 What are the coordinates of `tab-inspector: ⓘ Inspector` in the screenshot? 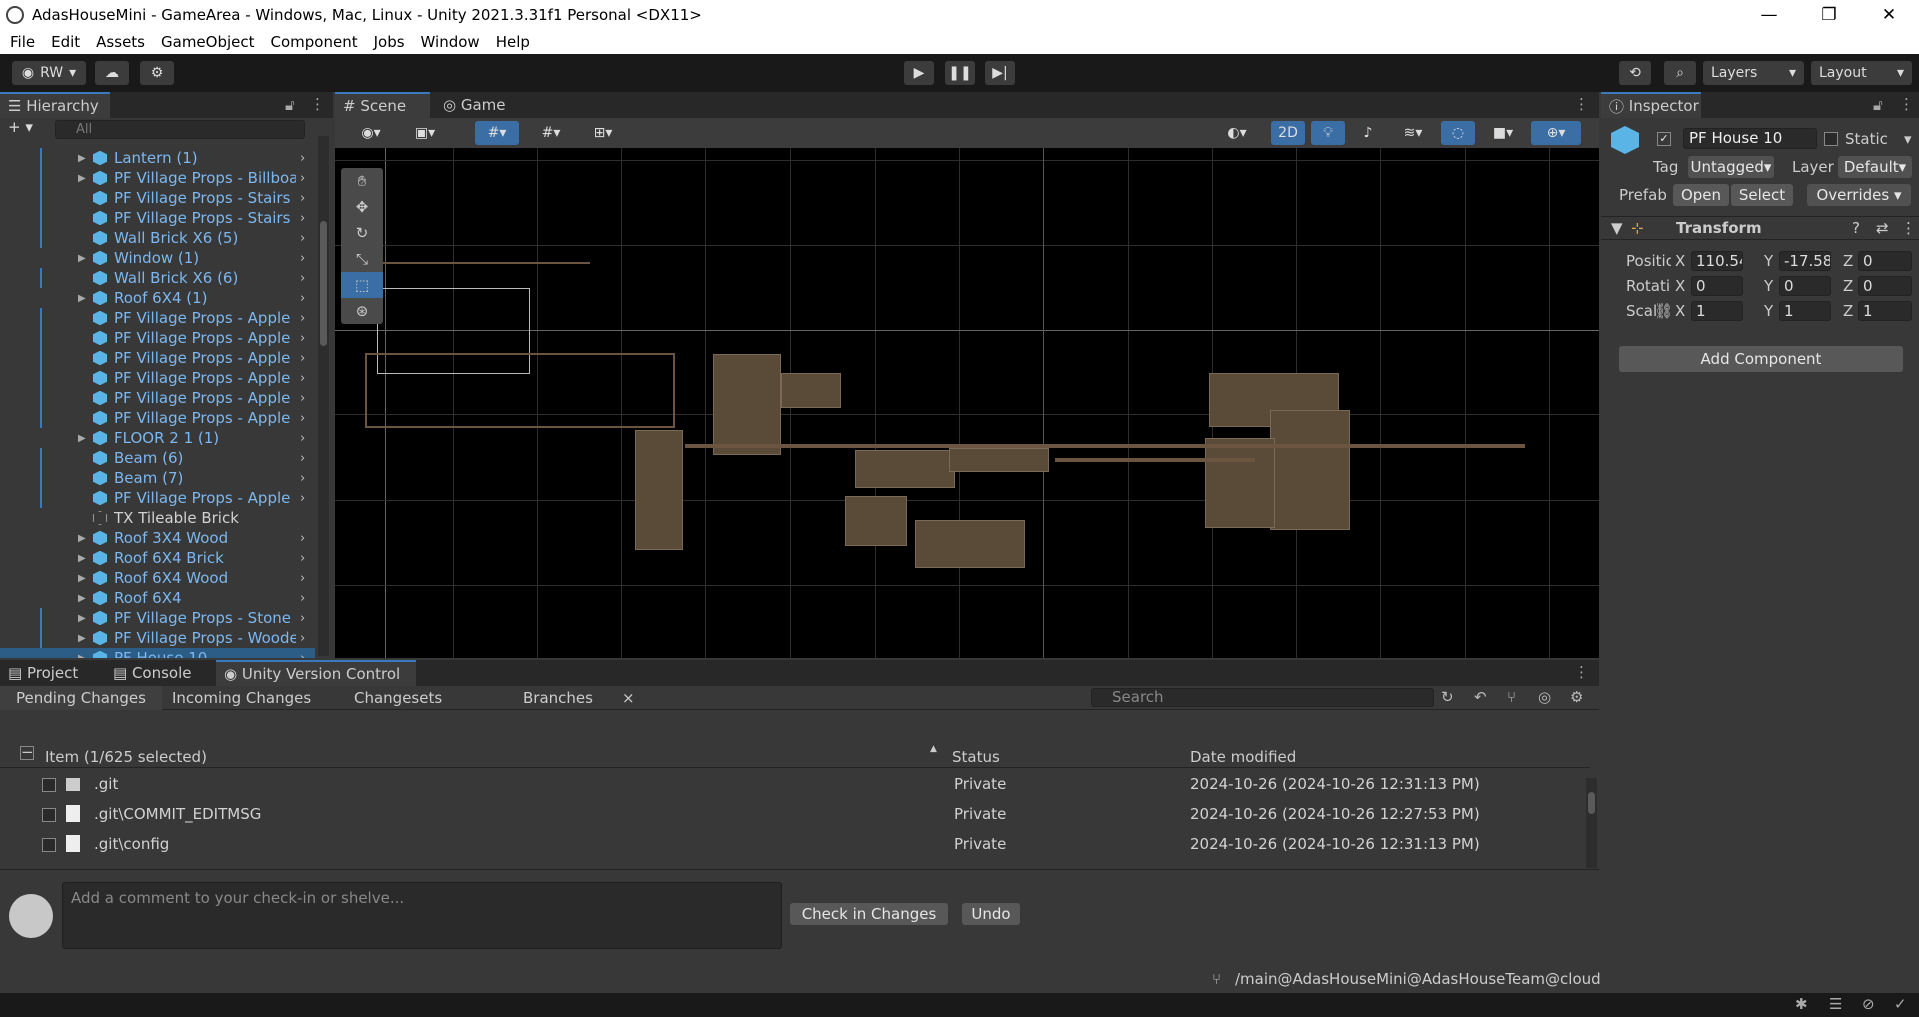 It's located at (1651, 105).